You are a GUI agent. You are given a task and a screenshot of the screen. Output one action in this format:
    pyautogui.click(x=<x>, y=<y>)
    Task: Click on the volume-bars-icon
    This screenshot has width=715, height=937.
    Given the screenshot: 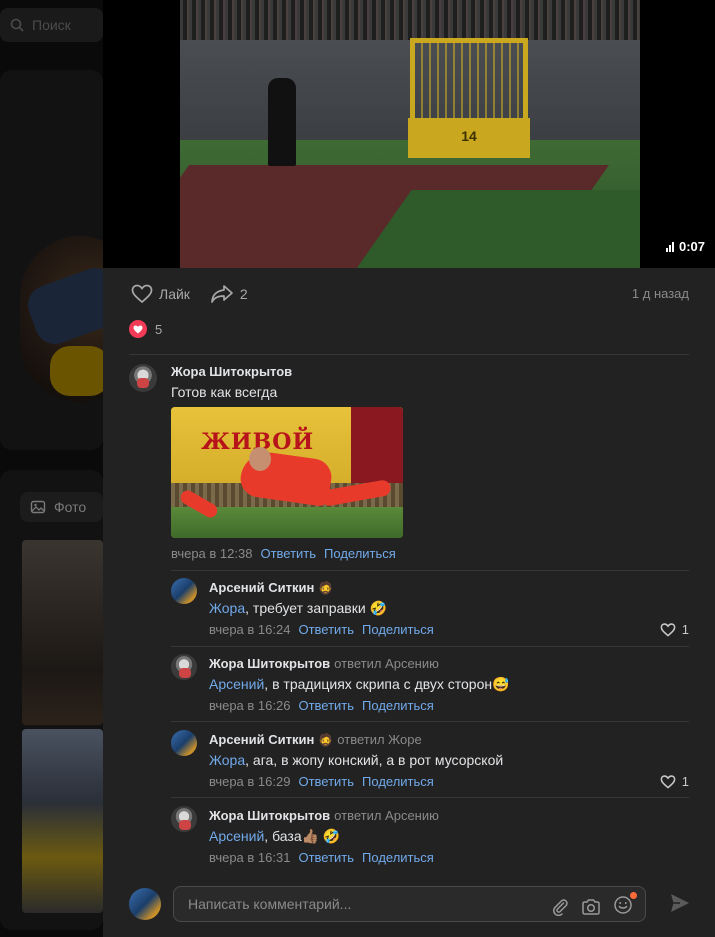 What is the action you would take?
    pyautogui.click(x=669, y=246)
    